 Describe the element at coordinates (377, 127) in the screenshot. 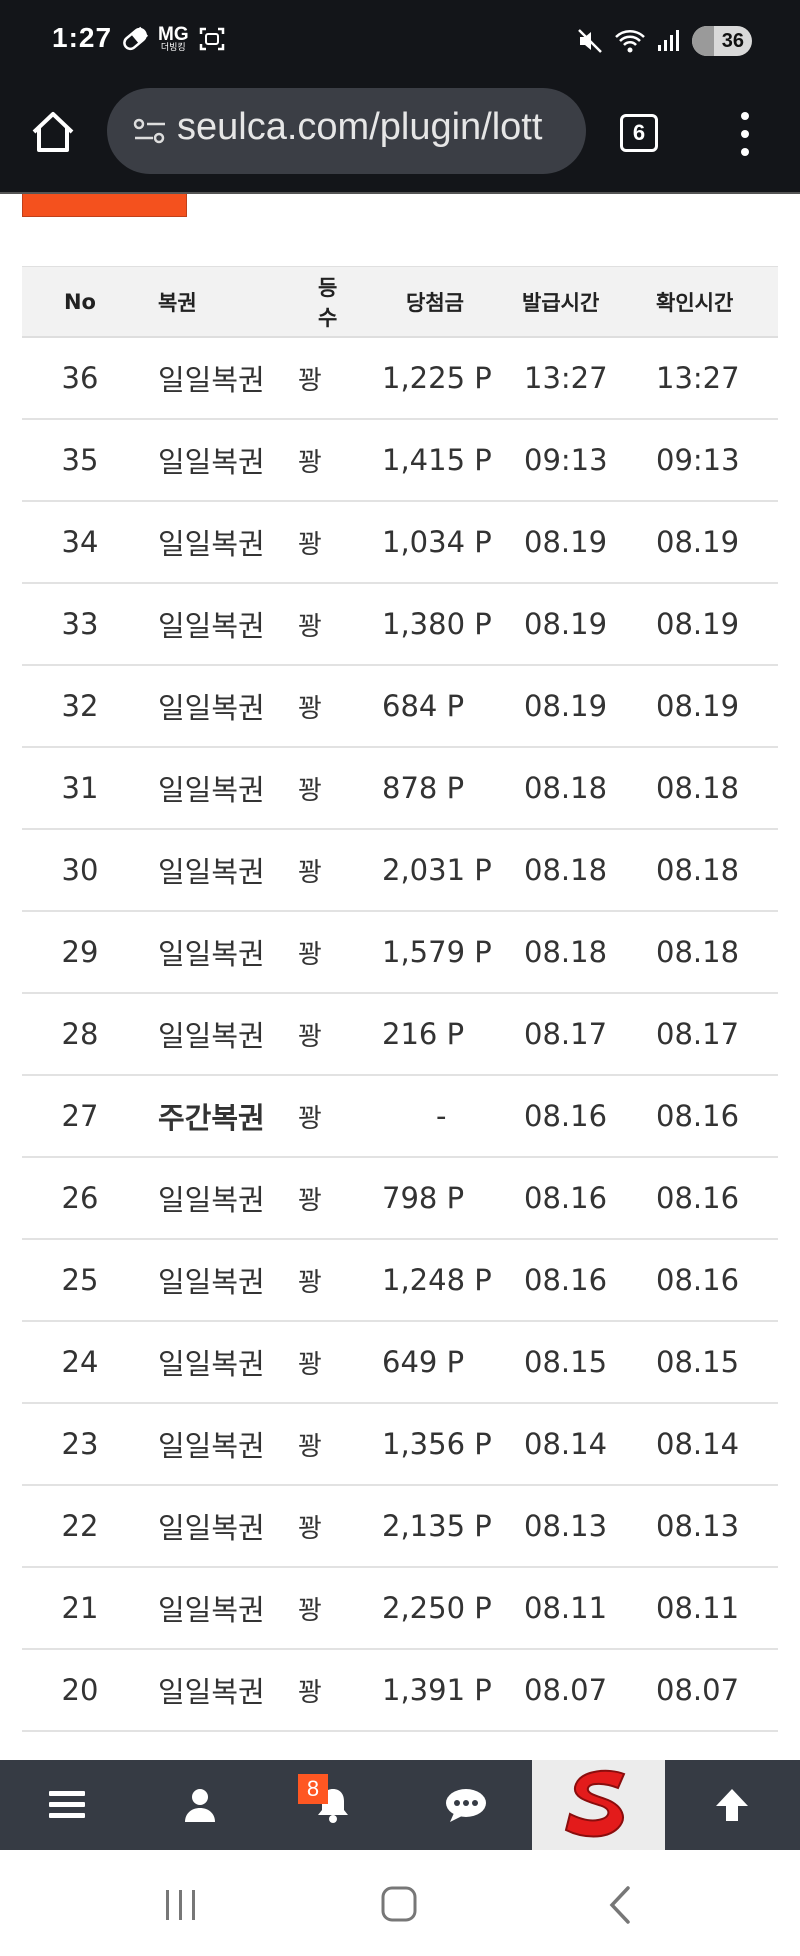

I see `url-text: seulca.com/plugin/lott` at that location.